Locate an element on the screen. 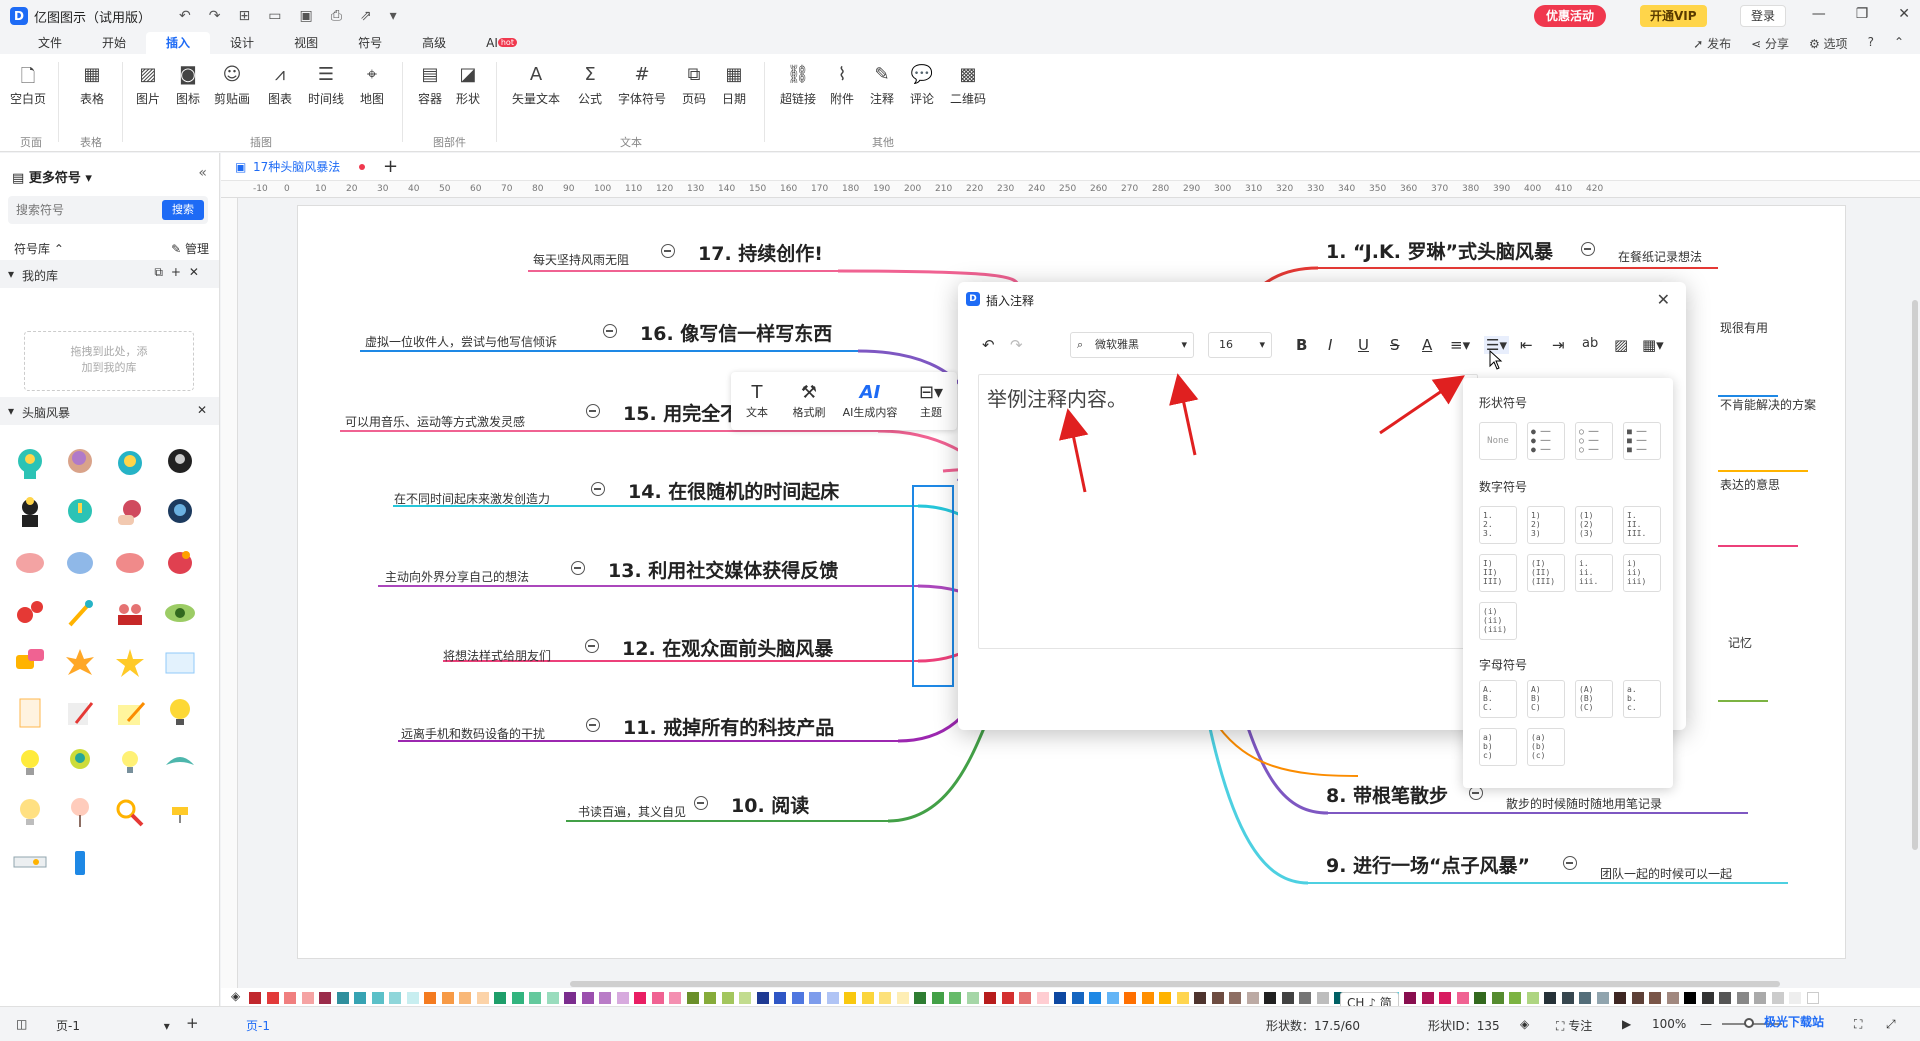  add-page-button: + is located at coordinates (192, 1023).